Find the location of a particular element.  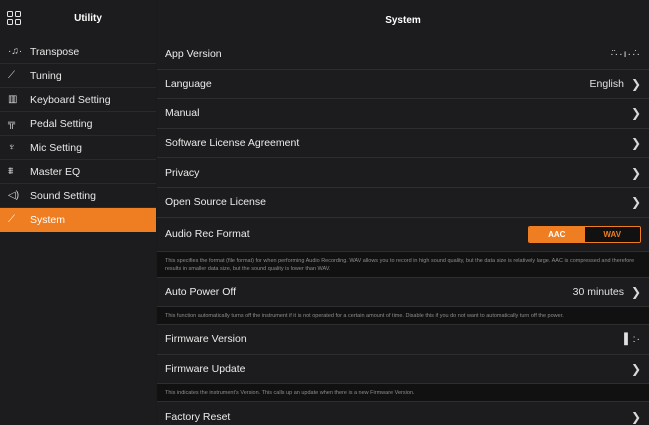

sidebar-item-transpose: ·♫· Transpose is located at coordinates (78, 52).